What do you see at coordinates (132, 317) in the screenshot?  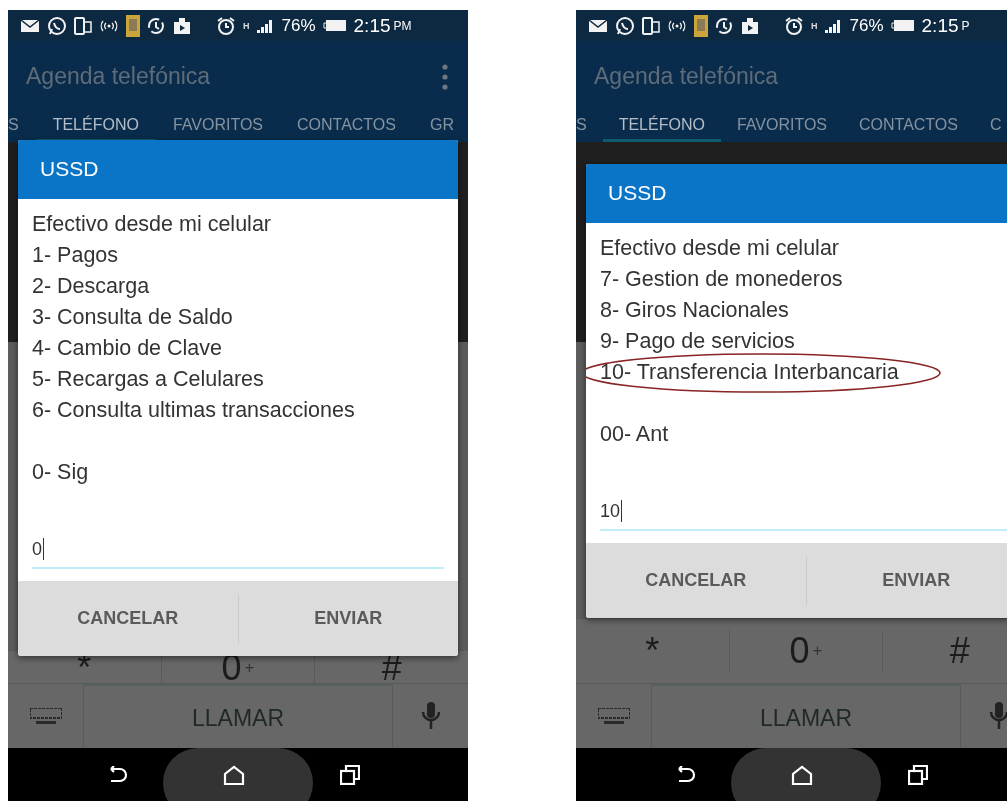 I see `menu-option: 3- Consulta de Saldo` at bounding box center [132, 317].